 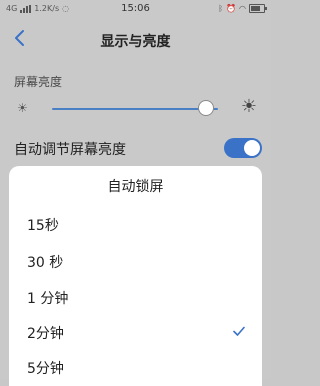 I want to click on status-right: ᛒ ⏰ ◠, so click(x=242, y=8).